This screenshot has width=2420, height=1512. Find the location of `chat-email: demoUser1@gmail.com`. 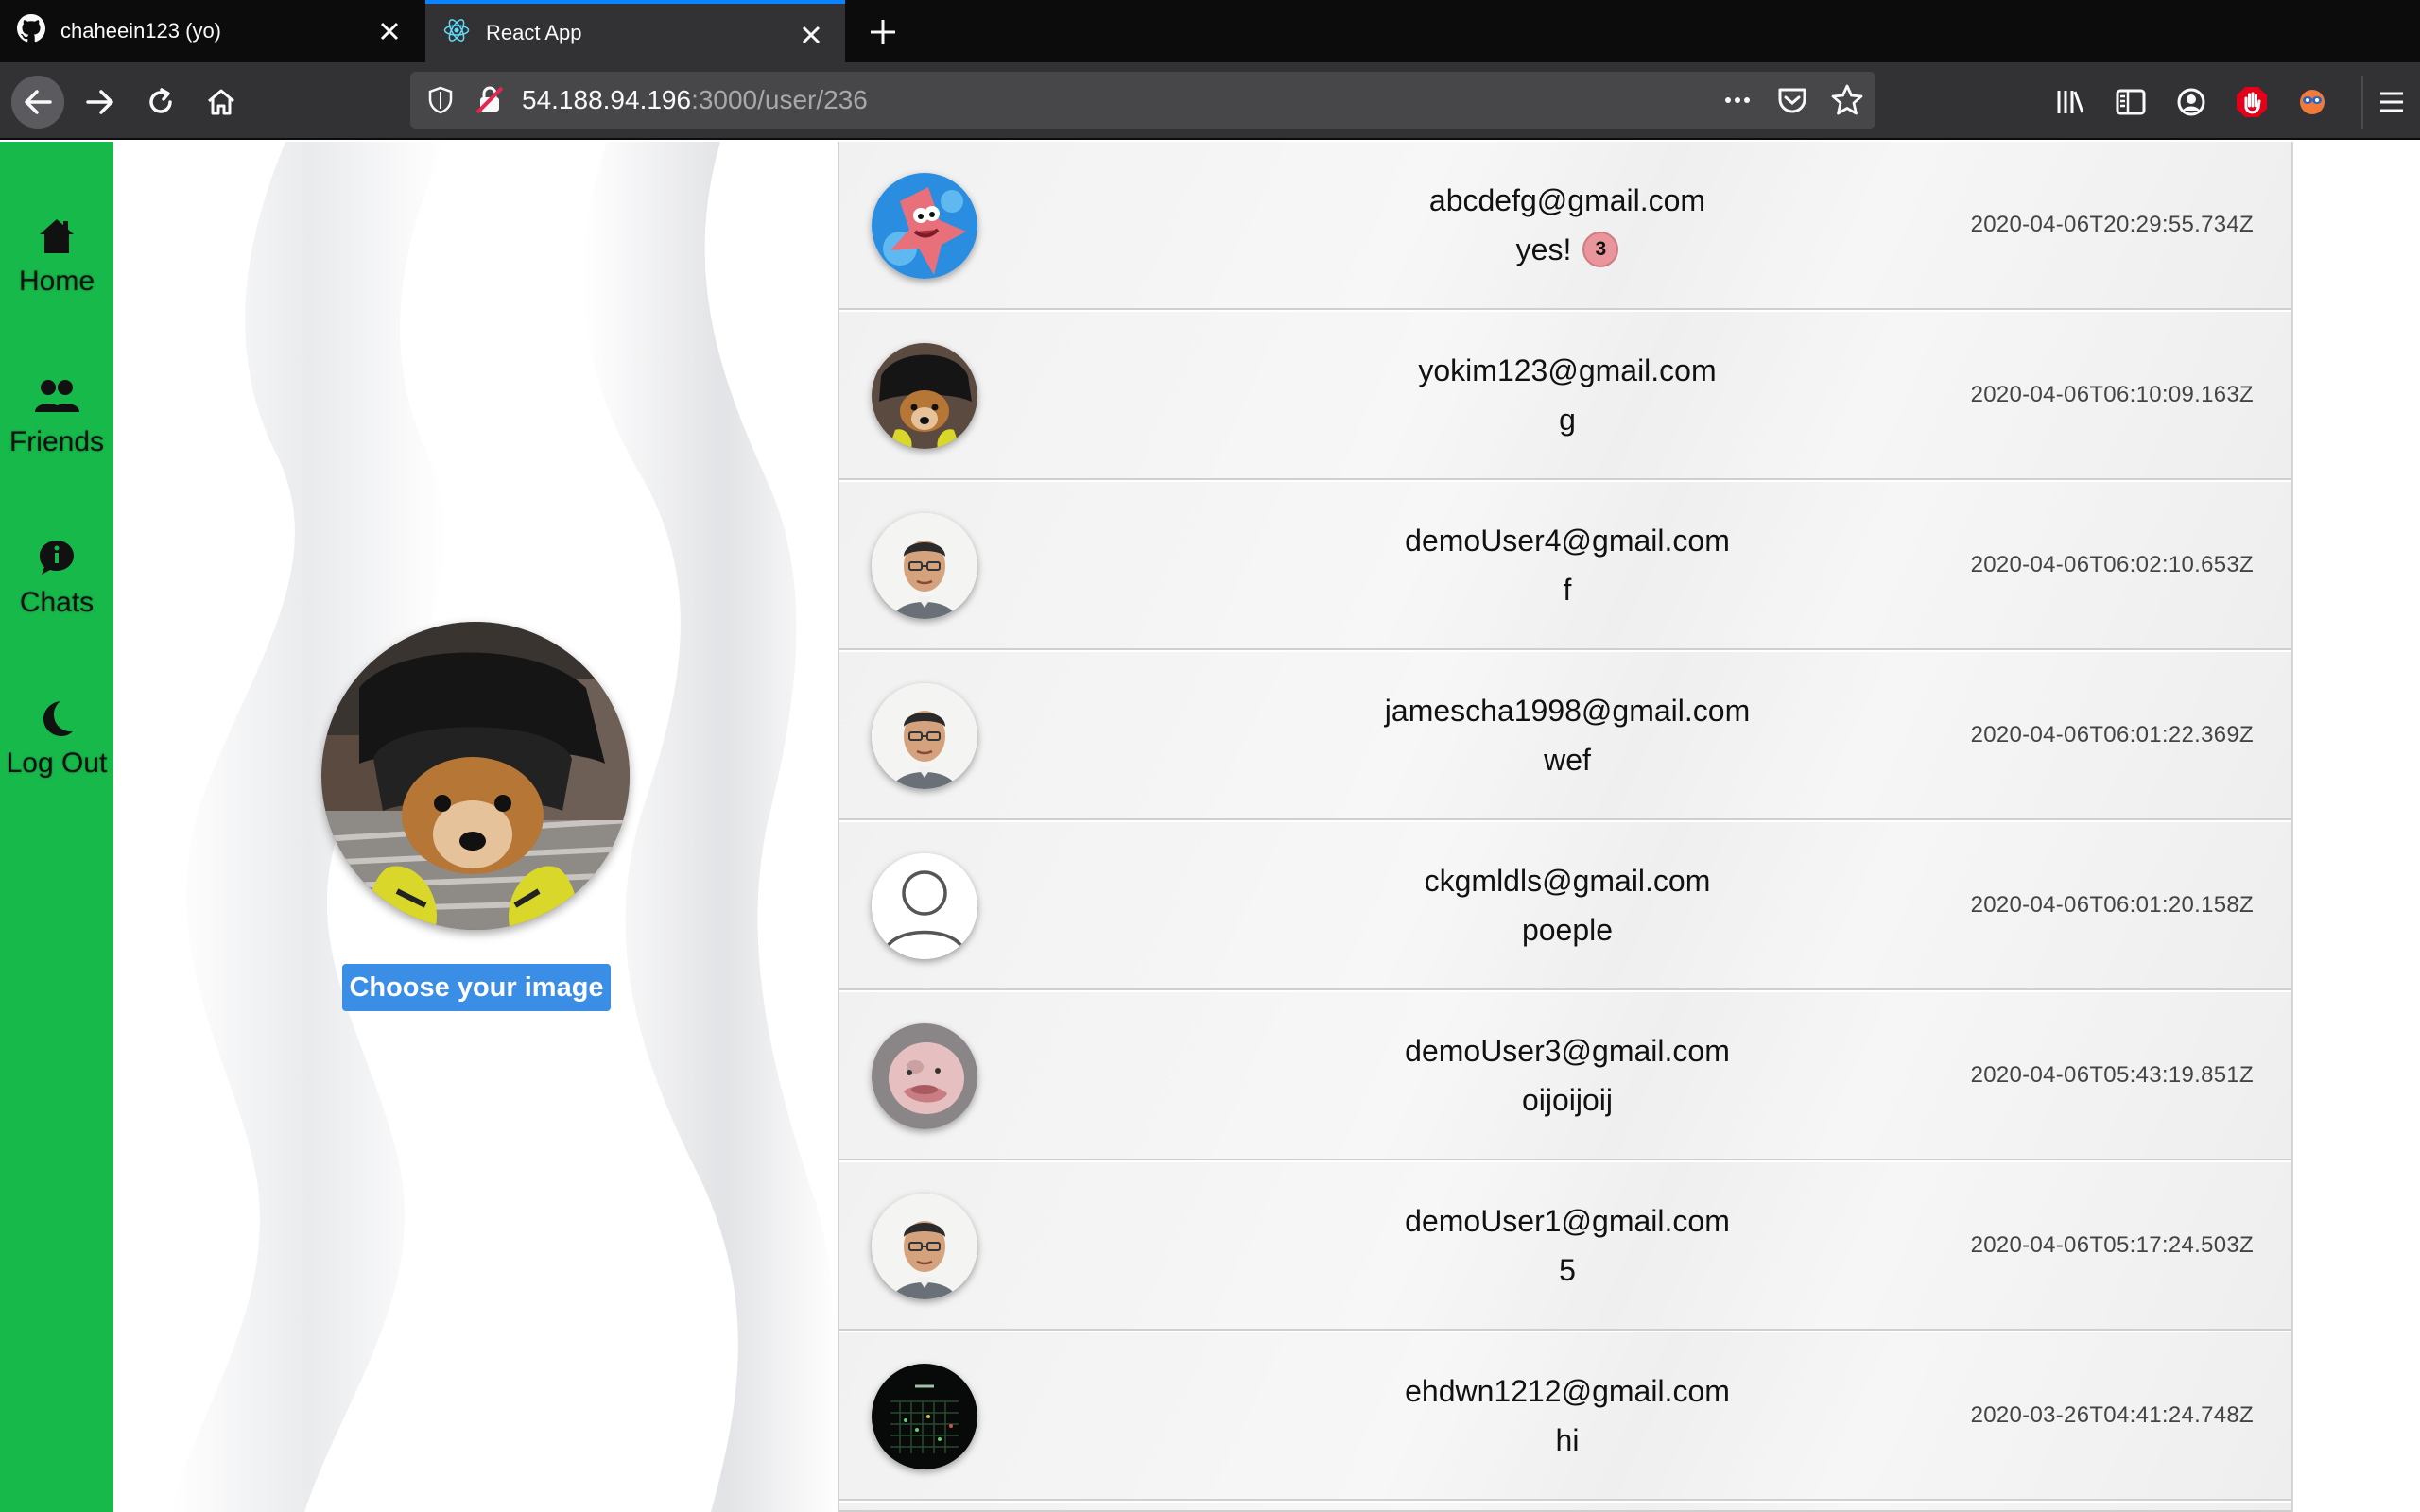

chat-email: demoUser1@gmail.com is located at coordinates (1567, 1221).